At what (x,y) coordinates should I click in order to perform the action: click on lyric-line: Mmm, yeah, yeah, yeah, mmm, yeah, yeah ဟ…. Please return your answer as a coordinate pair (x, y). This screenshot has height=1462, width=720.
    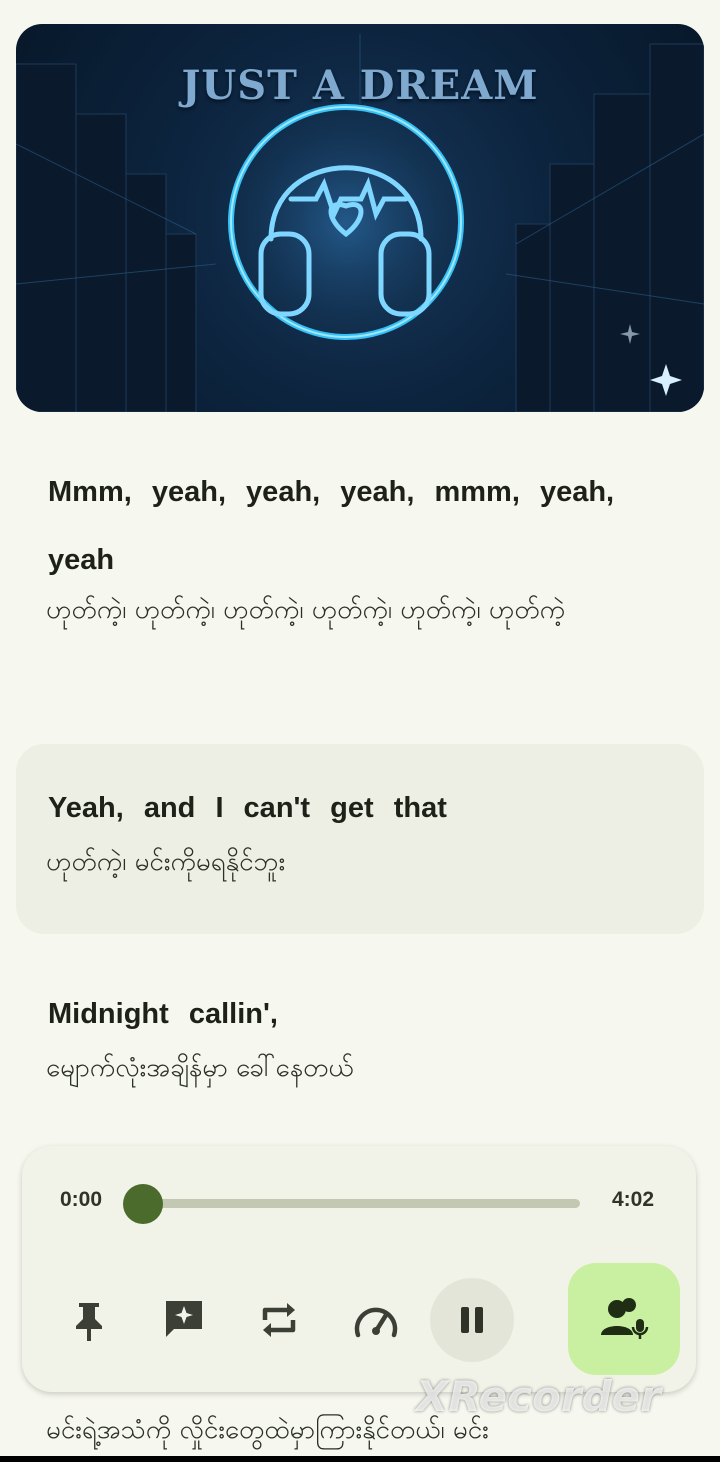
    Looking at the image, I should click on (362, 544).